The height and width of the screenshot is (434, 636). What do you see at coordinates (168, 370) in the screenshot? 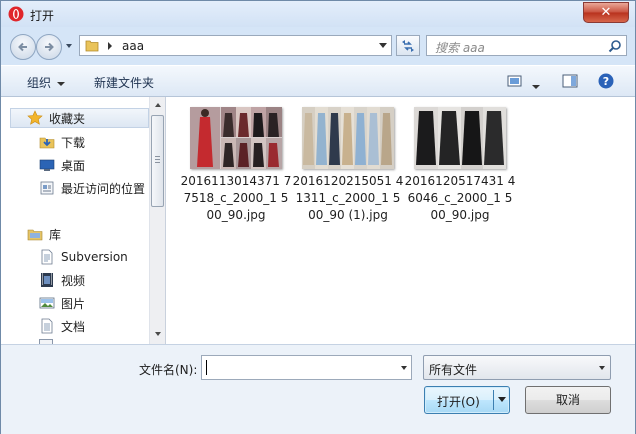
I see `filename-label: 文件名(N):` at bounding box center [168, 370].